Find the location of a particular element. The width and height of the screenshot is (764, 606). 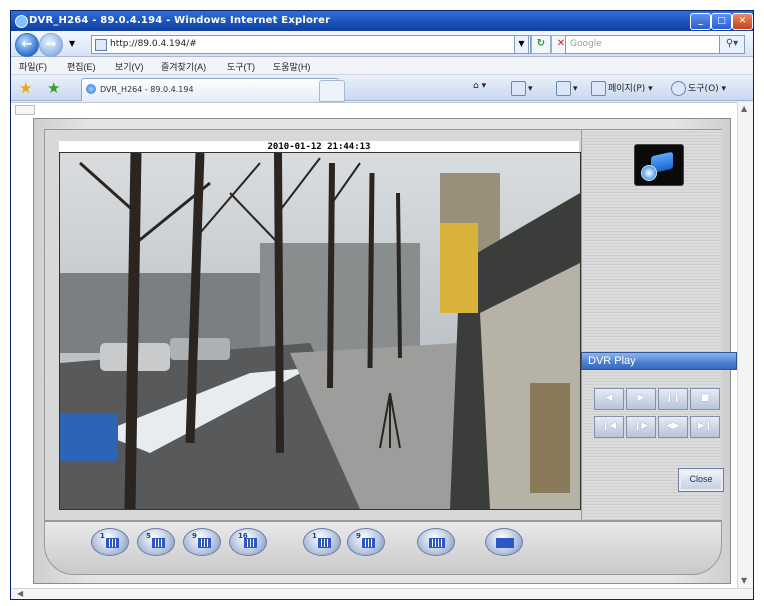

grid-5-icon is located at coordinates (158, 543).